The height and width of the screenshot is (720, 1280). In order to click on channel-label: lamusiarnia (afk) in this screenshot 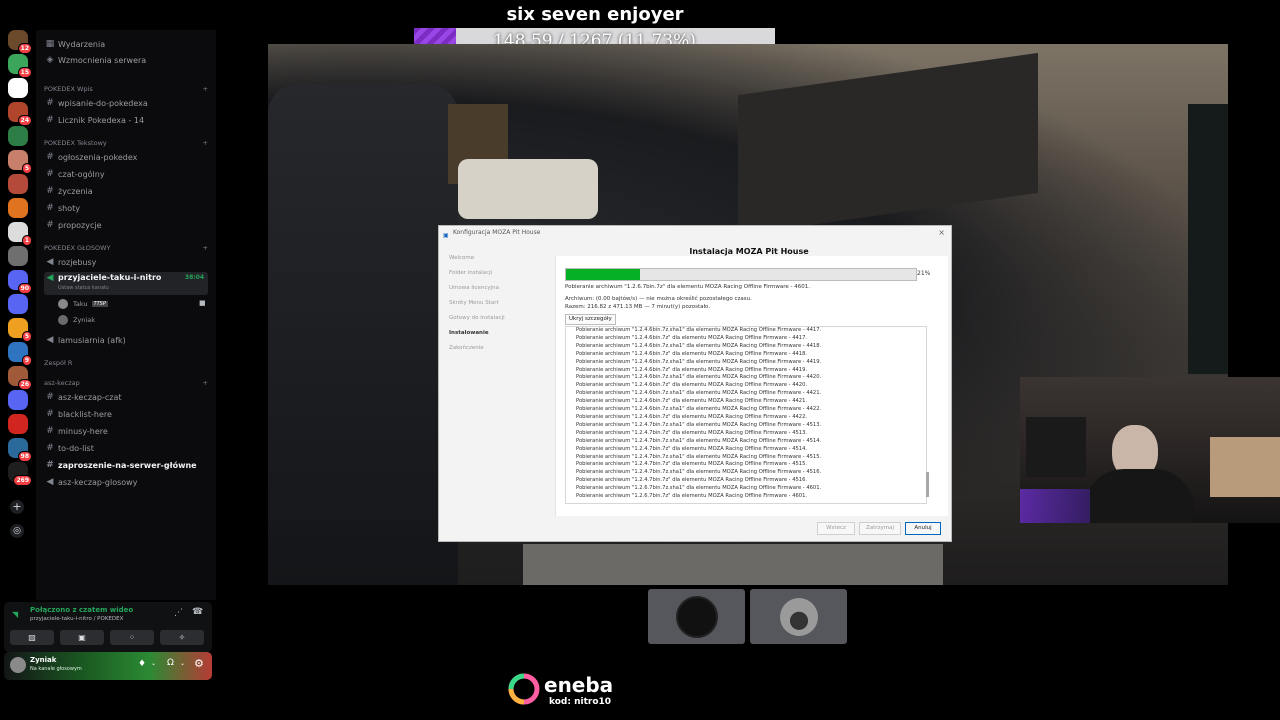, I will do `click(92, 340)`.